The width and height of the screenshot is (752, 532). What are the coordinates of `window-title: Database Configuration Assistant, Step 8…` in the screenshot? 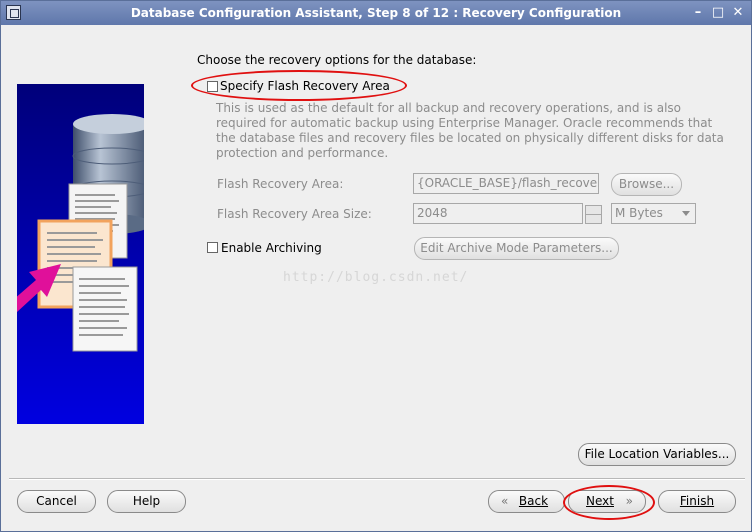 It's located at (376, 13).